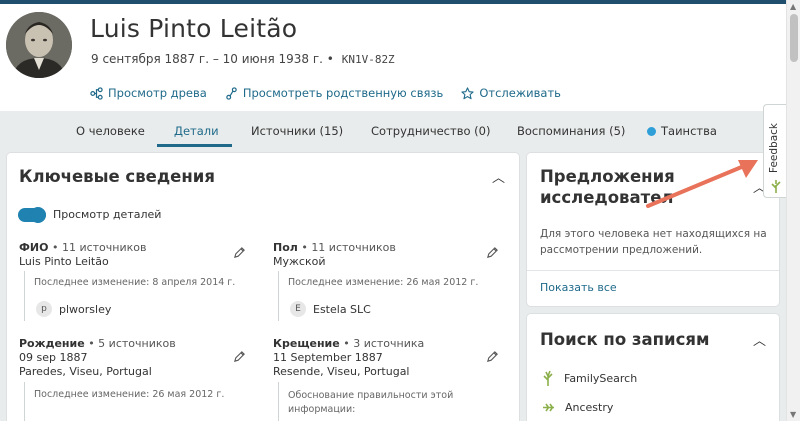 Image resolution: width=800 pixels, height=421 pixels. Describe the element at coordinates (278, 296) in the screenshot. I see `sex-fact-divider` at that location.